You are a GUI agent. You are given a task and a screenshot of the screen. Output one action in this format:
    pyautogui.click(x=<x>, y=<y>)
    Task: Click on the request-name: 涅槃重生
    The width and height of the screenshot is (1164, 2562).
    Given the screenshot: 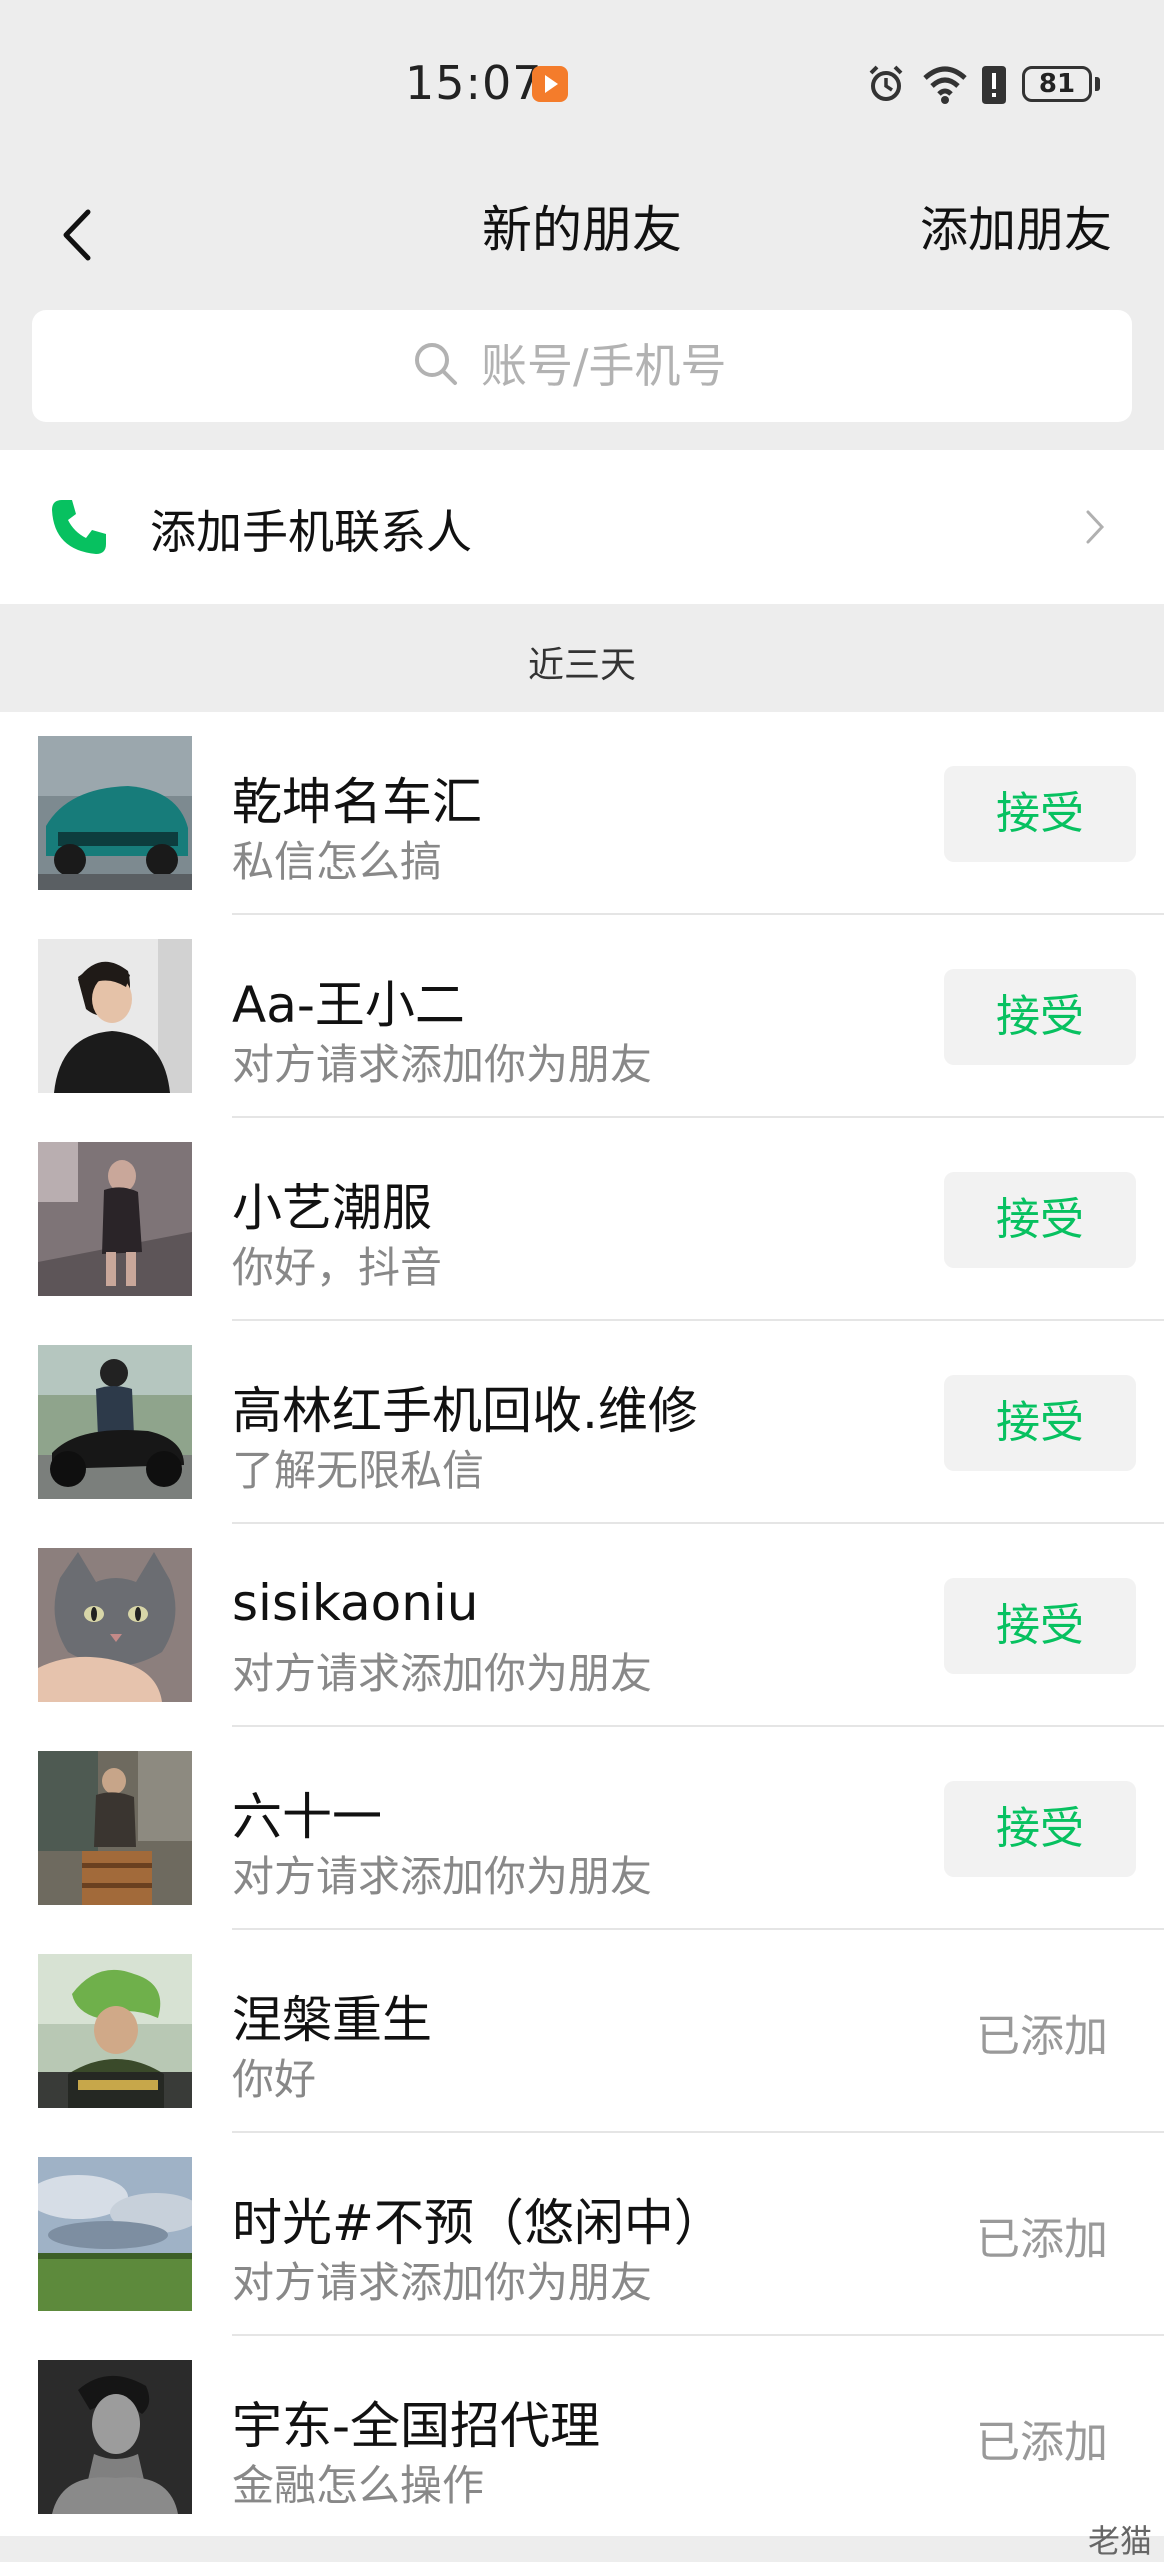 What is the action you would take?
    pyautogui.click(x=332, y=2020)
    